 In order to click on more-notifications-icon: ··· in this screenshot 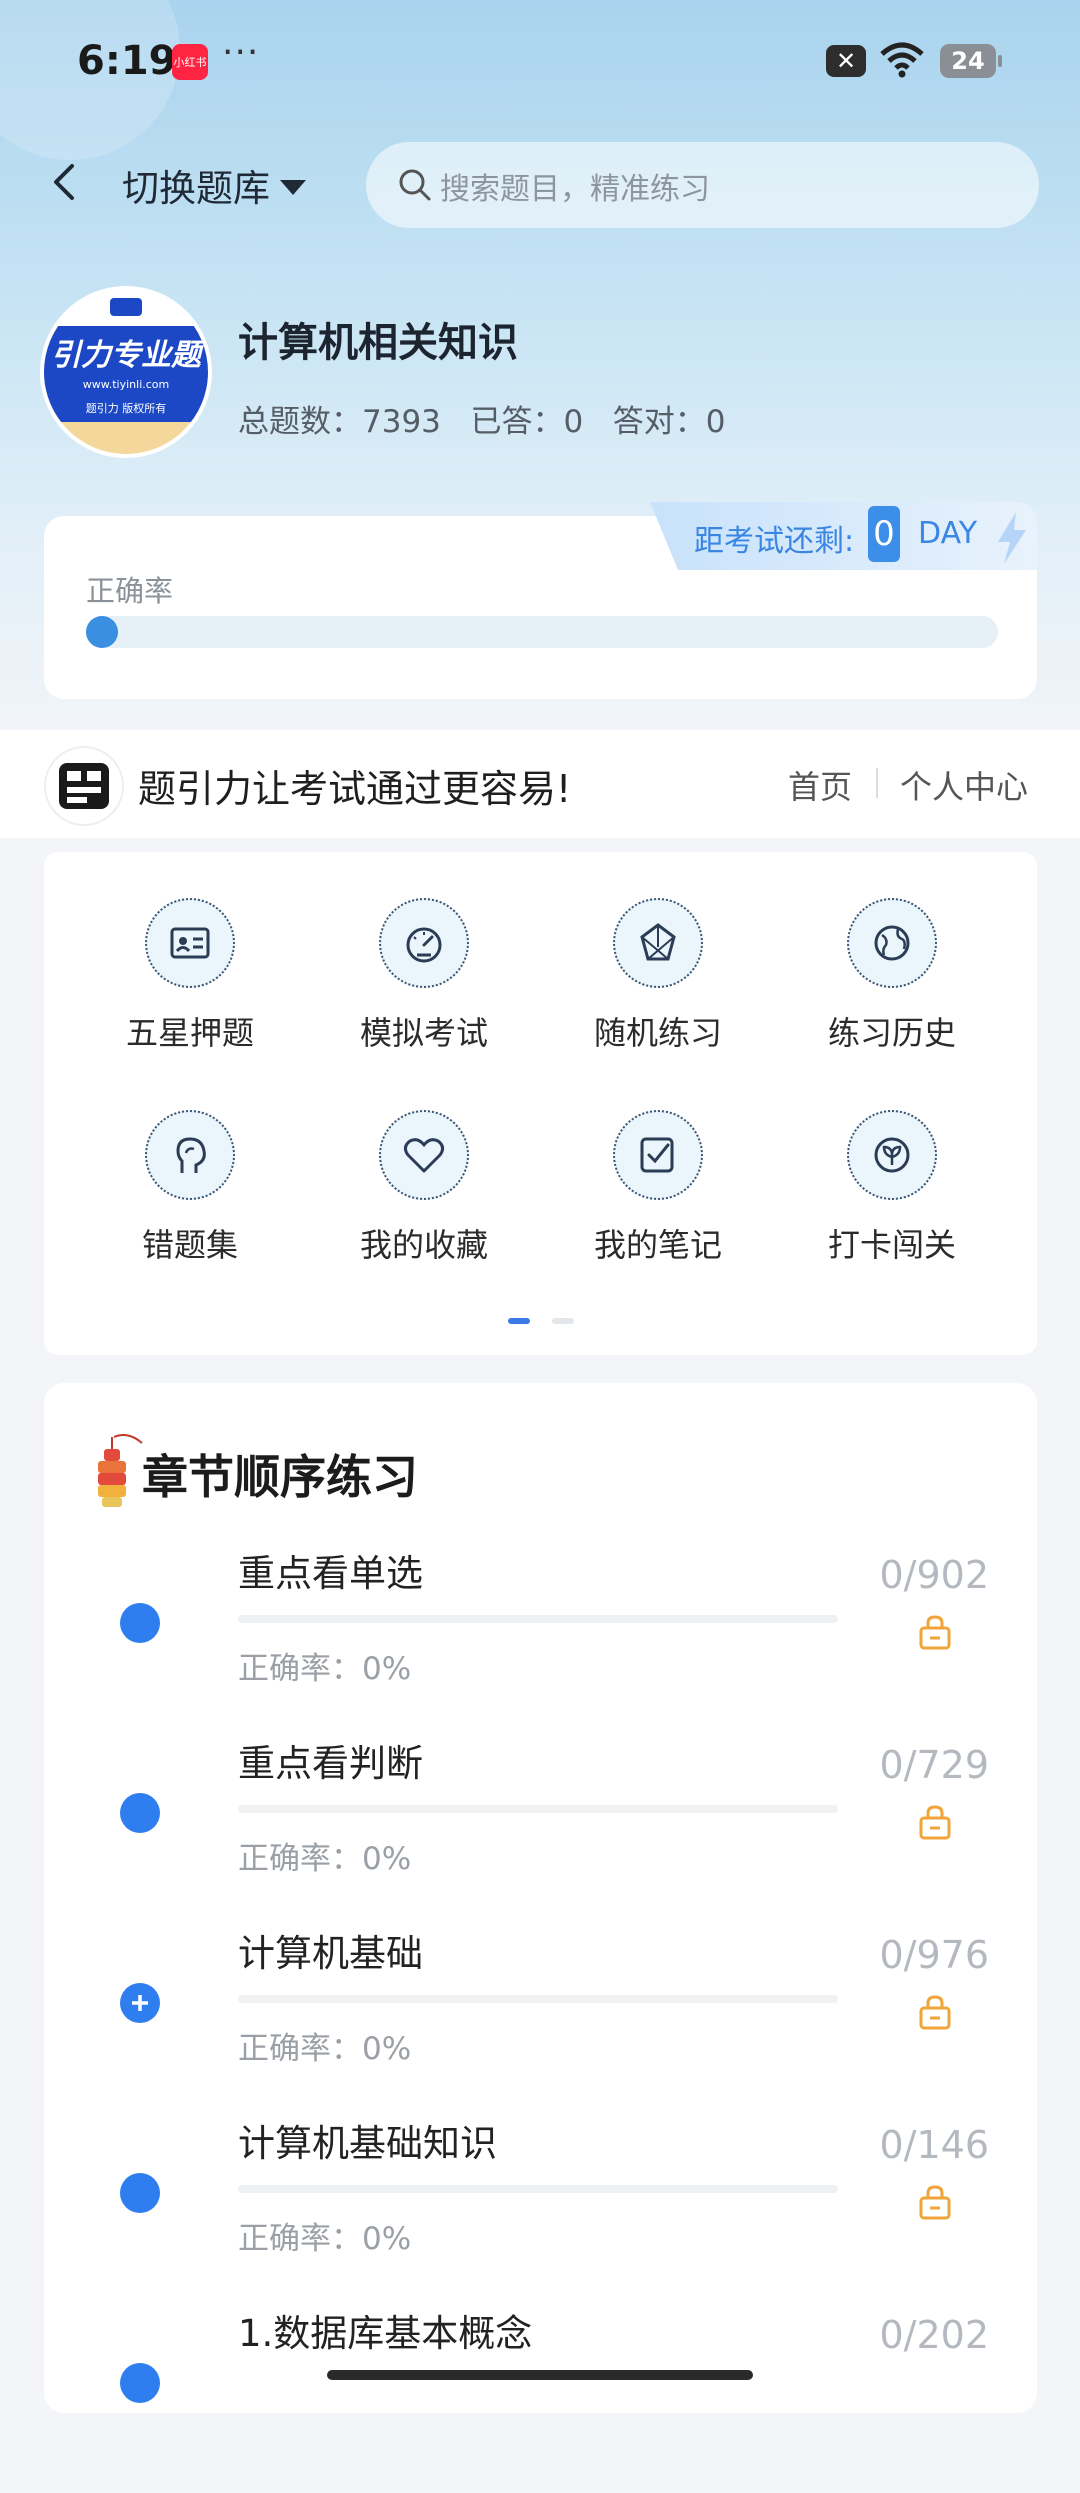, I will do `click(241, 52)`.